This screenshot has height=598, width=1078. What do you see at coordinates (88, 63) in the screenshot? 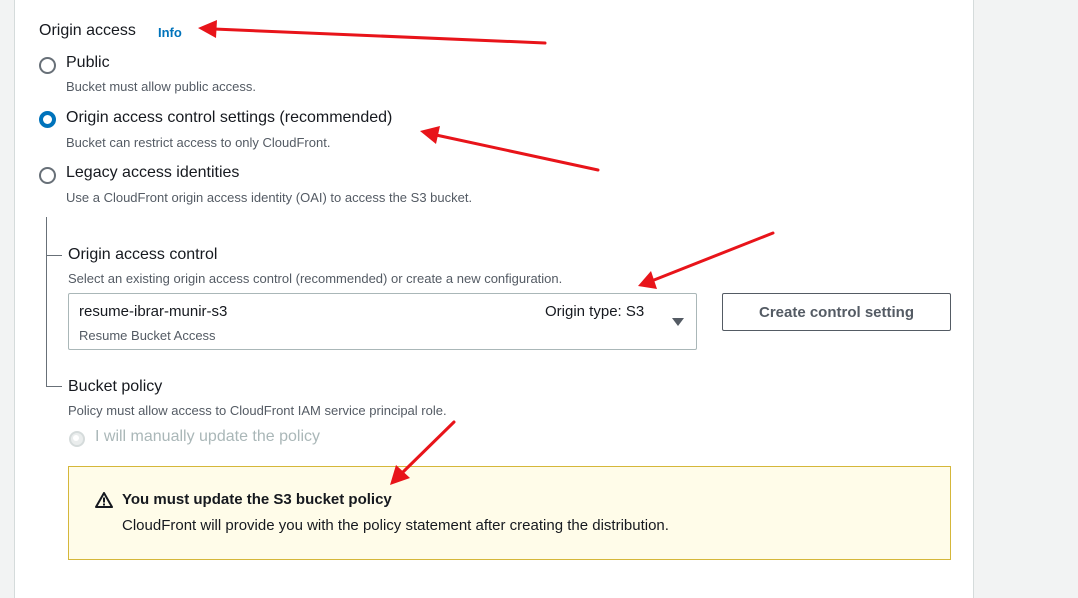
I see `option-public-label: Public` at bounding box center [88, 63].